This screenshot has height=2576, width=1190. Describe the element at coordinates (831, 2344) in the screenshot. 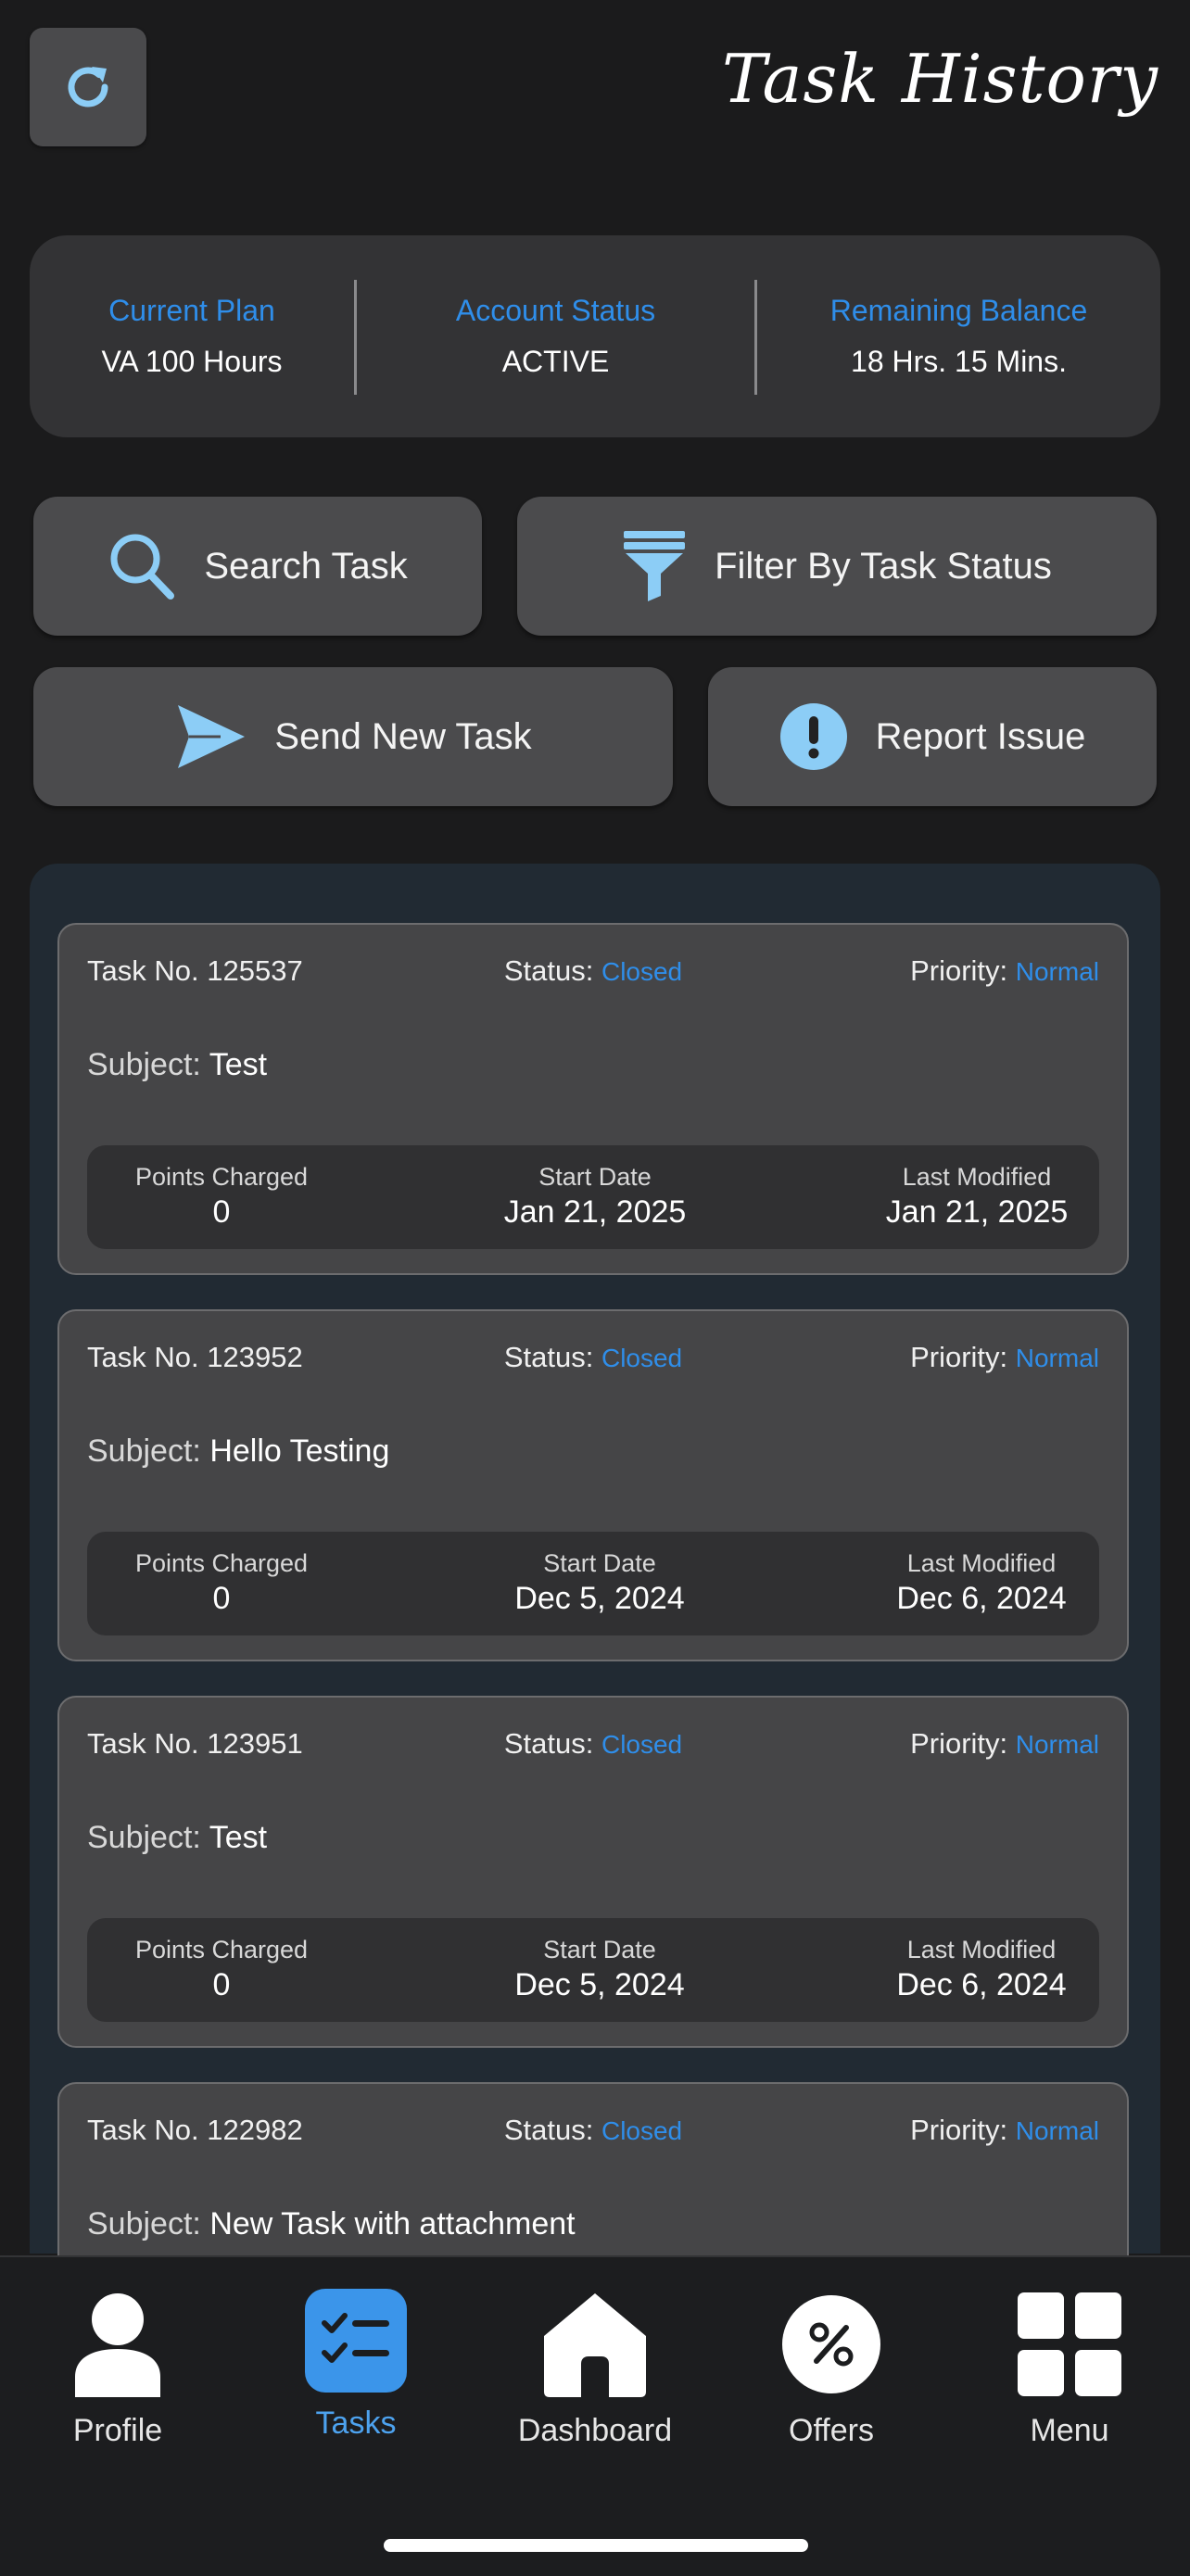

I see `percent-icon` at that location.